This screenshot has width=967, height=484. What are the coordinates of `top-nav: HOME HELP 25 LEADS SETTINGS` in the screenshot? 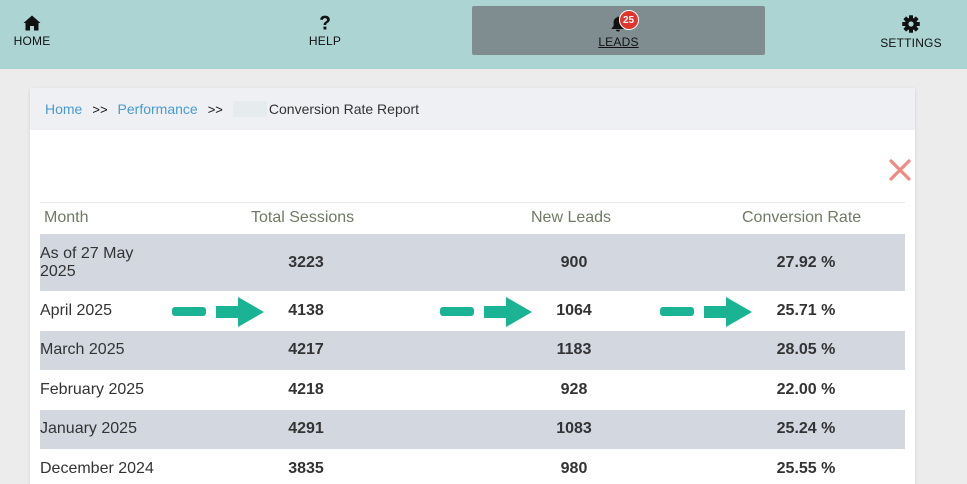 It's located at (483, 34).